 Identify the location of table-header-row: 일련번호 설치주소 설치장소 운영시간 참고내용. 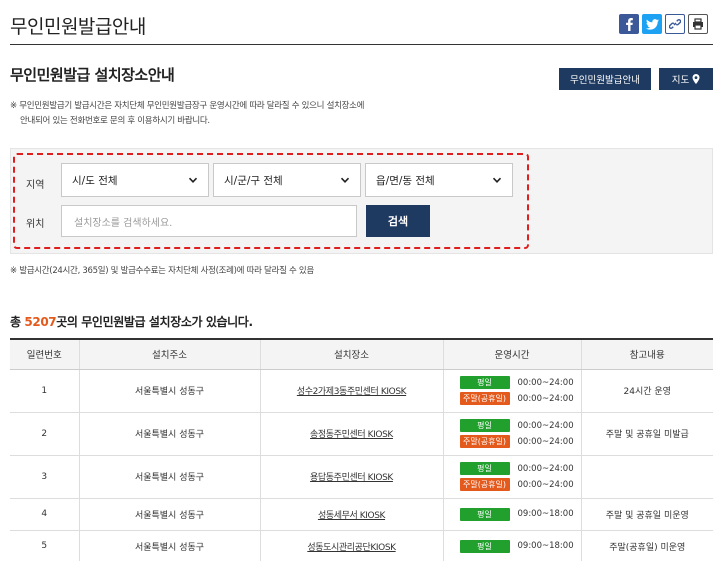
(361, 354).